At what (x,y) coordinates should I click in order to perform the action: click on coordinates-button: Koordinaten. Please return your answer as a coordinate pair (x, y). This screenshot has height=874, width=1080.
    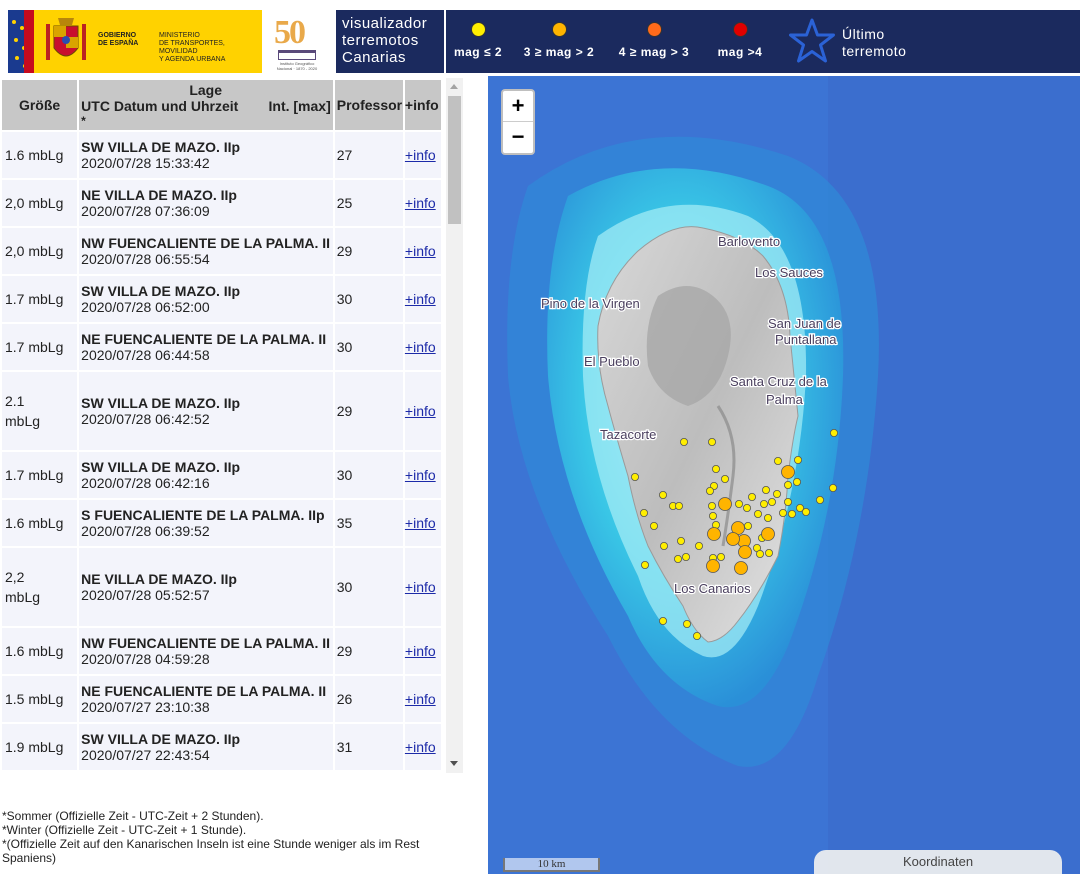
    Looking at the image, I should click on (938, 862).